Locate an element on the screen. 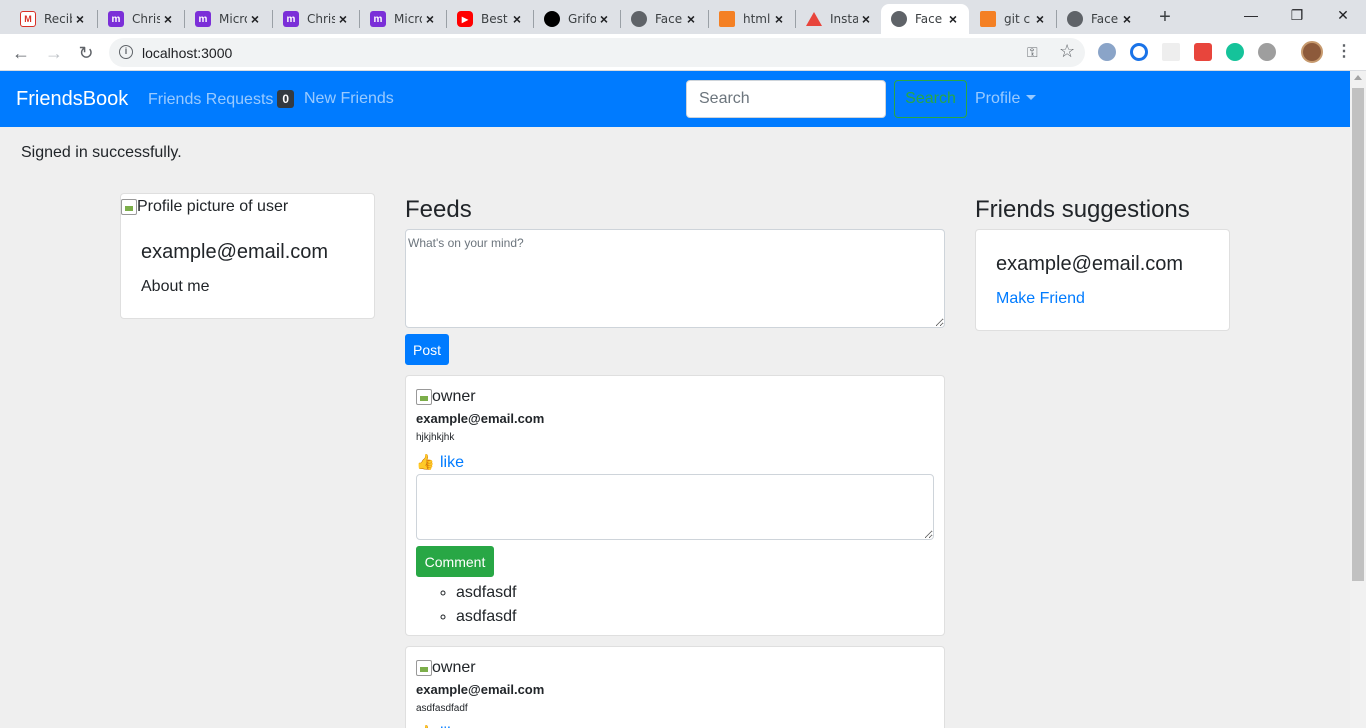 The image size is (1366, 728). browser-tab: git c × is located at coordinates (1013, 19).